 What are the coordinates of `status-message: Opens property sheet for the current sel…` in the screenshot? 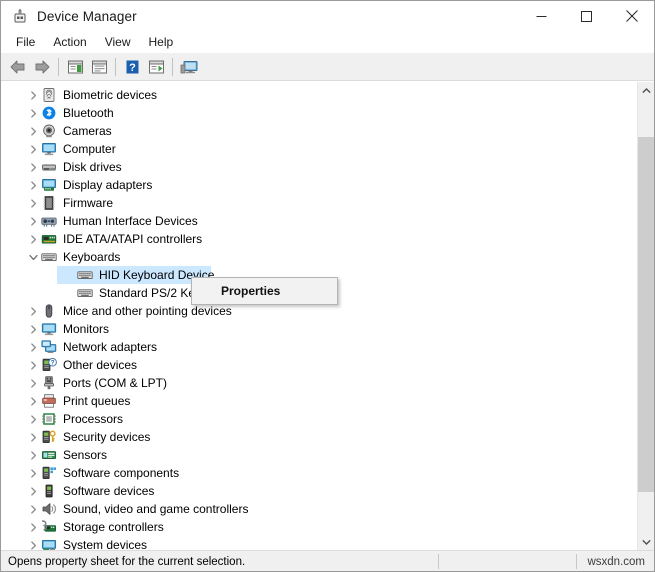 It's located at (127, 561).